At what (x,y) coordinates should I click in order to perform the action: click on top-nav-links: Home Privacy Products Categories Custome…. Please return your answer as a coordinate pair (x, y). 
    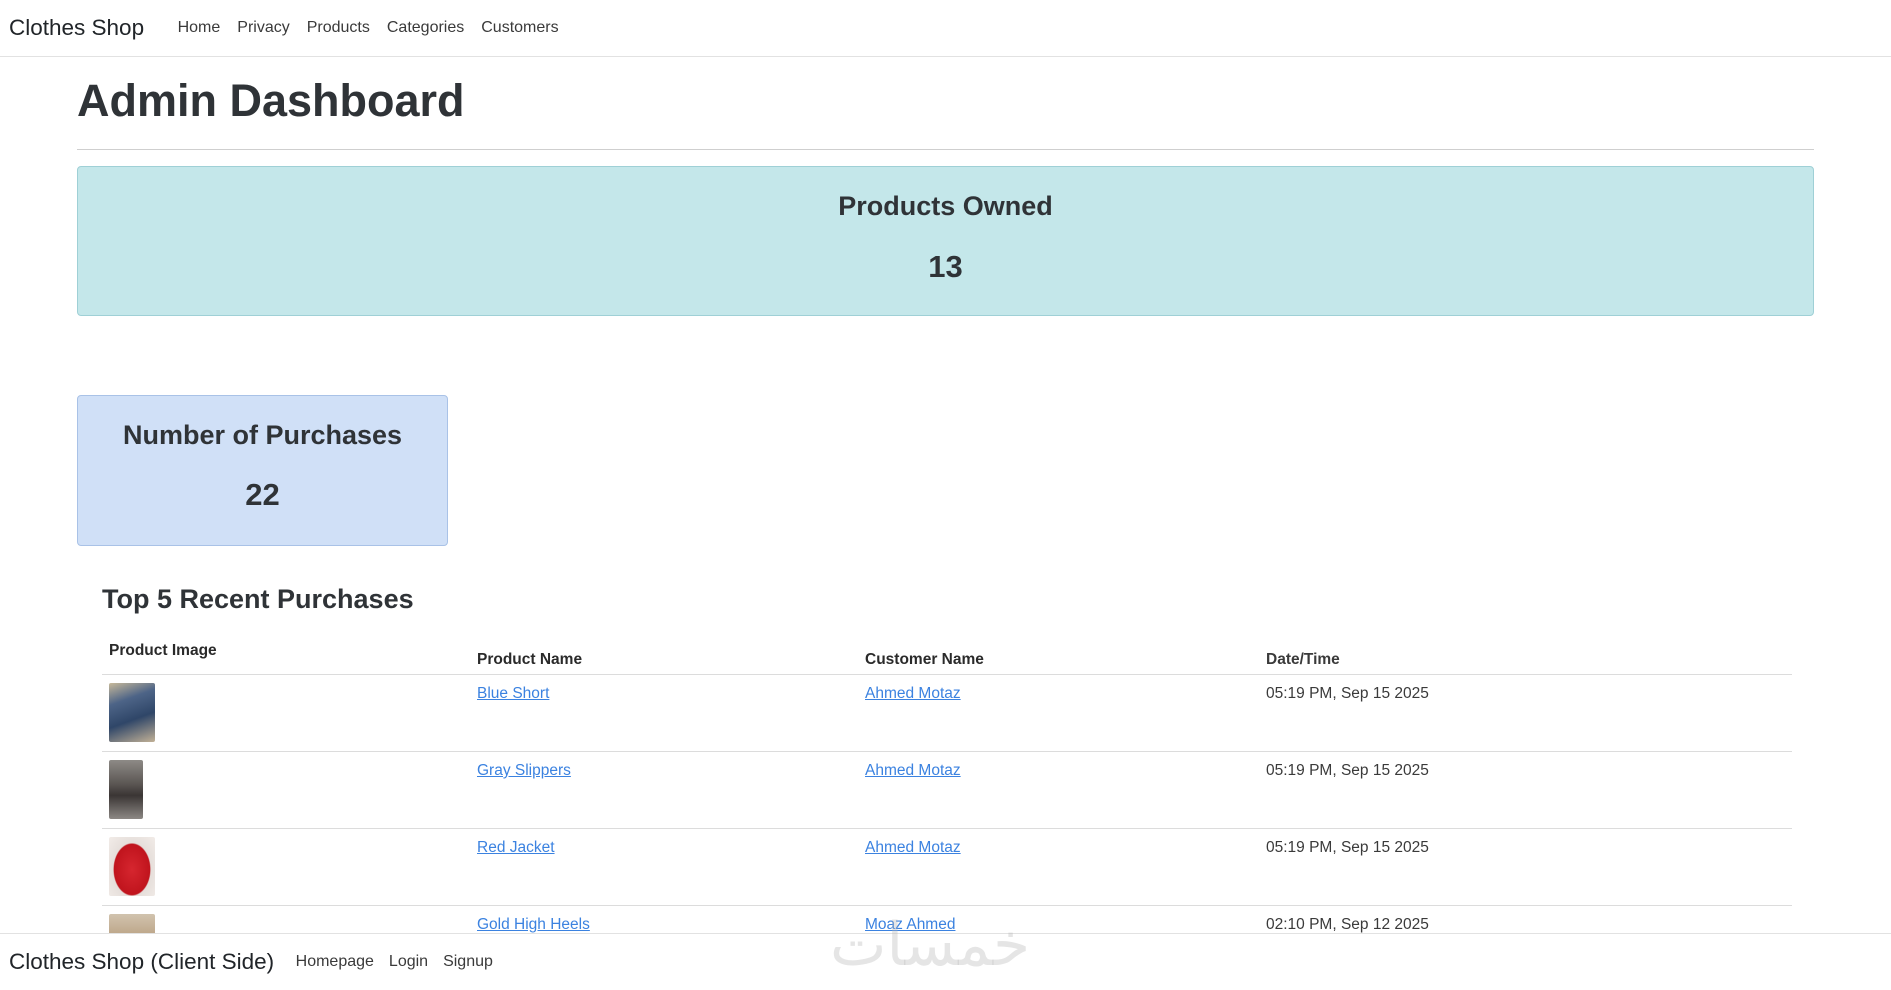
    Looking at the image, I should click on (368, 28).